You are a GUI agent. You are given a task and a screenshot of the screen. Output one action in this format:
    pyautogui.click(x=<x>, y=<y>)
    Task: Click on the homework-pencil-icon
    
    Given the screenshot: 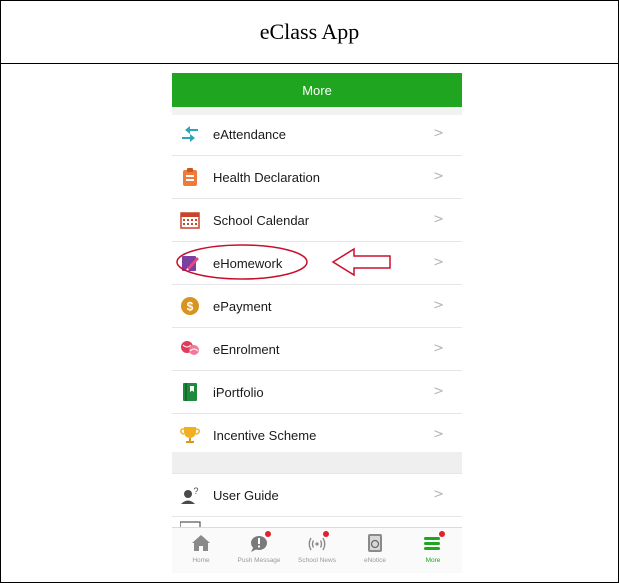 What is the action you would take?
    pyautogui.click(x=190, y=263)
    